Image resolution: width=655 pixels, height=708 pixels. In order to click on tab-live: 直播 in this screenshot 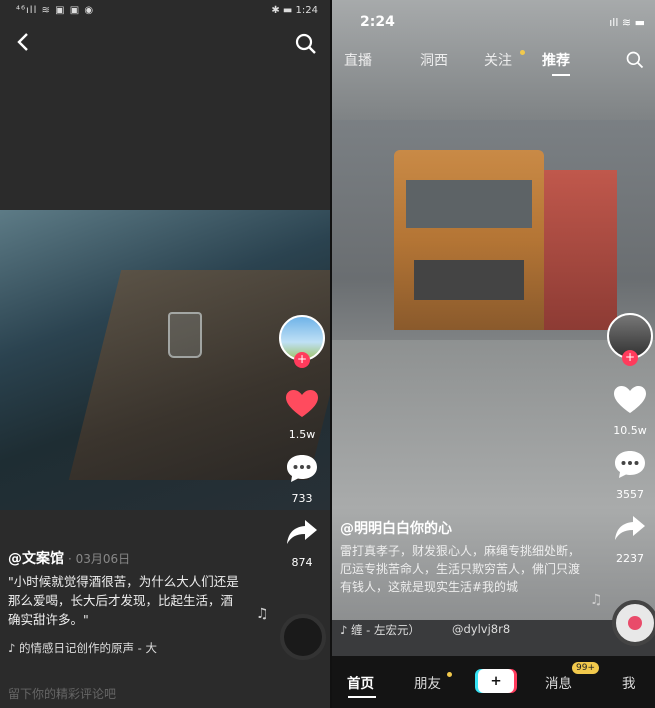, I will do `click(358, 60)`.